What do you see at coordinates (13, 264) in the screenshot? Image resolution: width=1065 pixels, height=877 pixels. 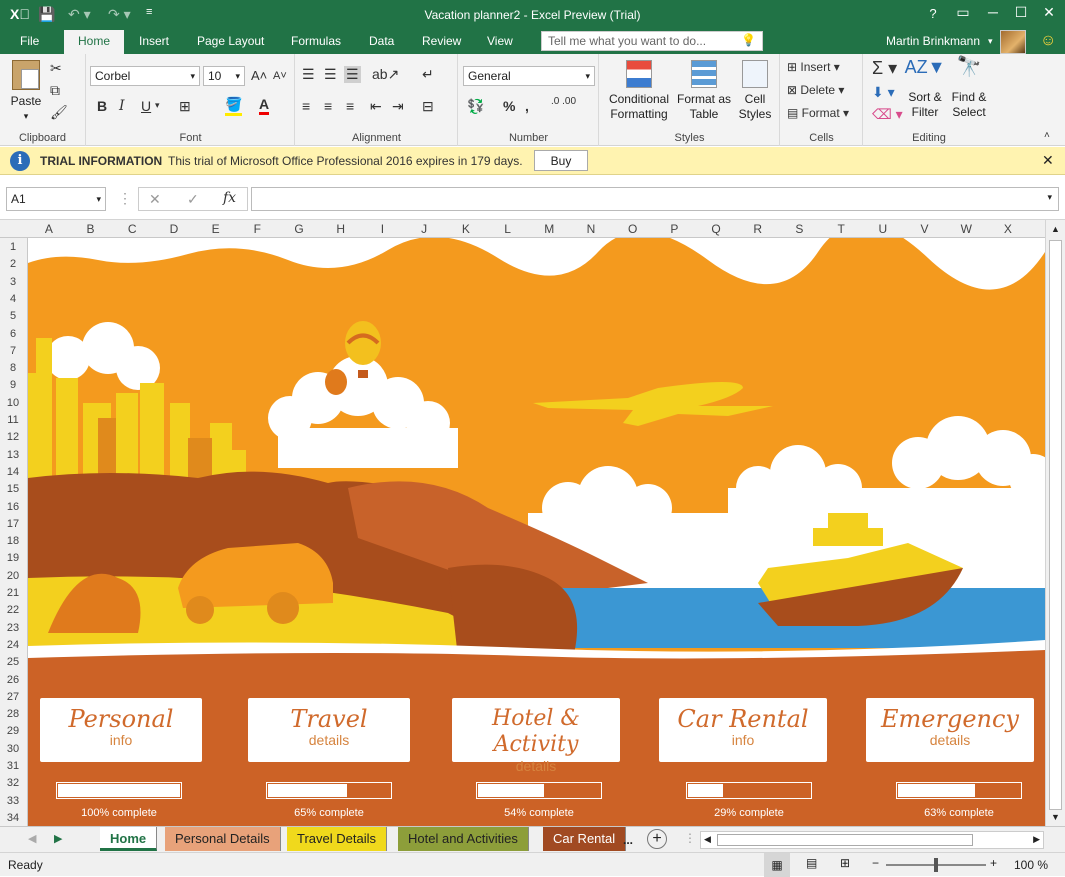 I see `row-header: 2` at bounding box center [13, 264].